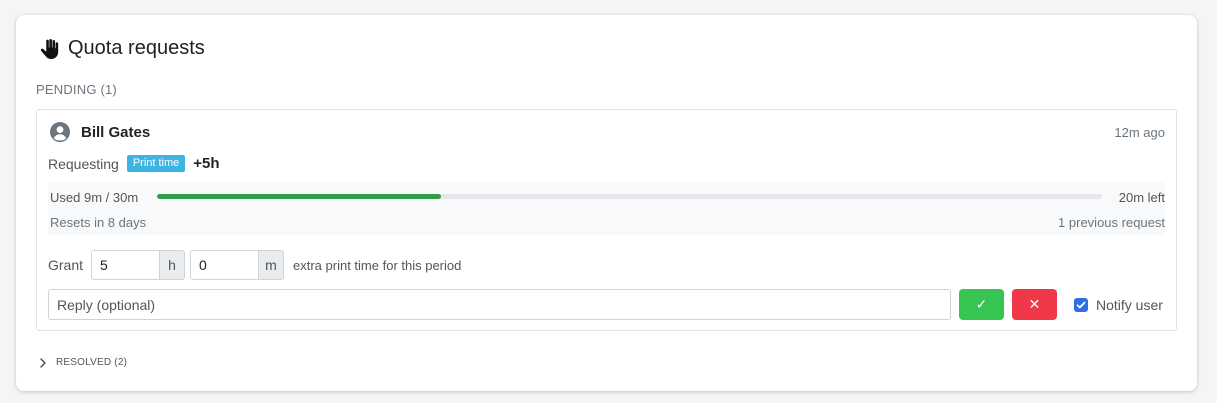 The width and height of the screenshot is (1217, 403). I want to click on requester-name: Bill Gates, so click(116, 132).